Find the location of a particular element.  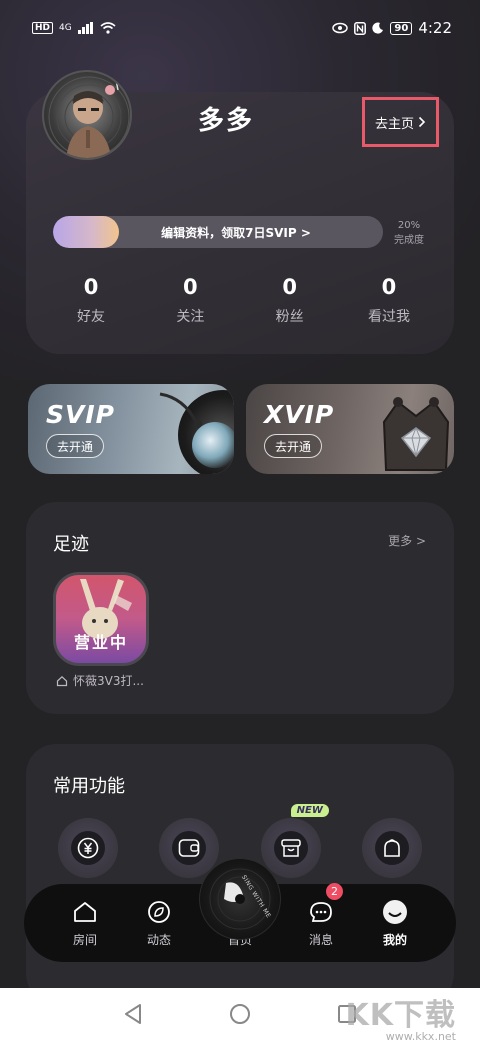

nav-mine-label: 我的 is located at coordinates (394, 939).